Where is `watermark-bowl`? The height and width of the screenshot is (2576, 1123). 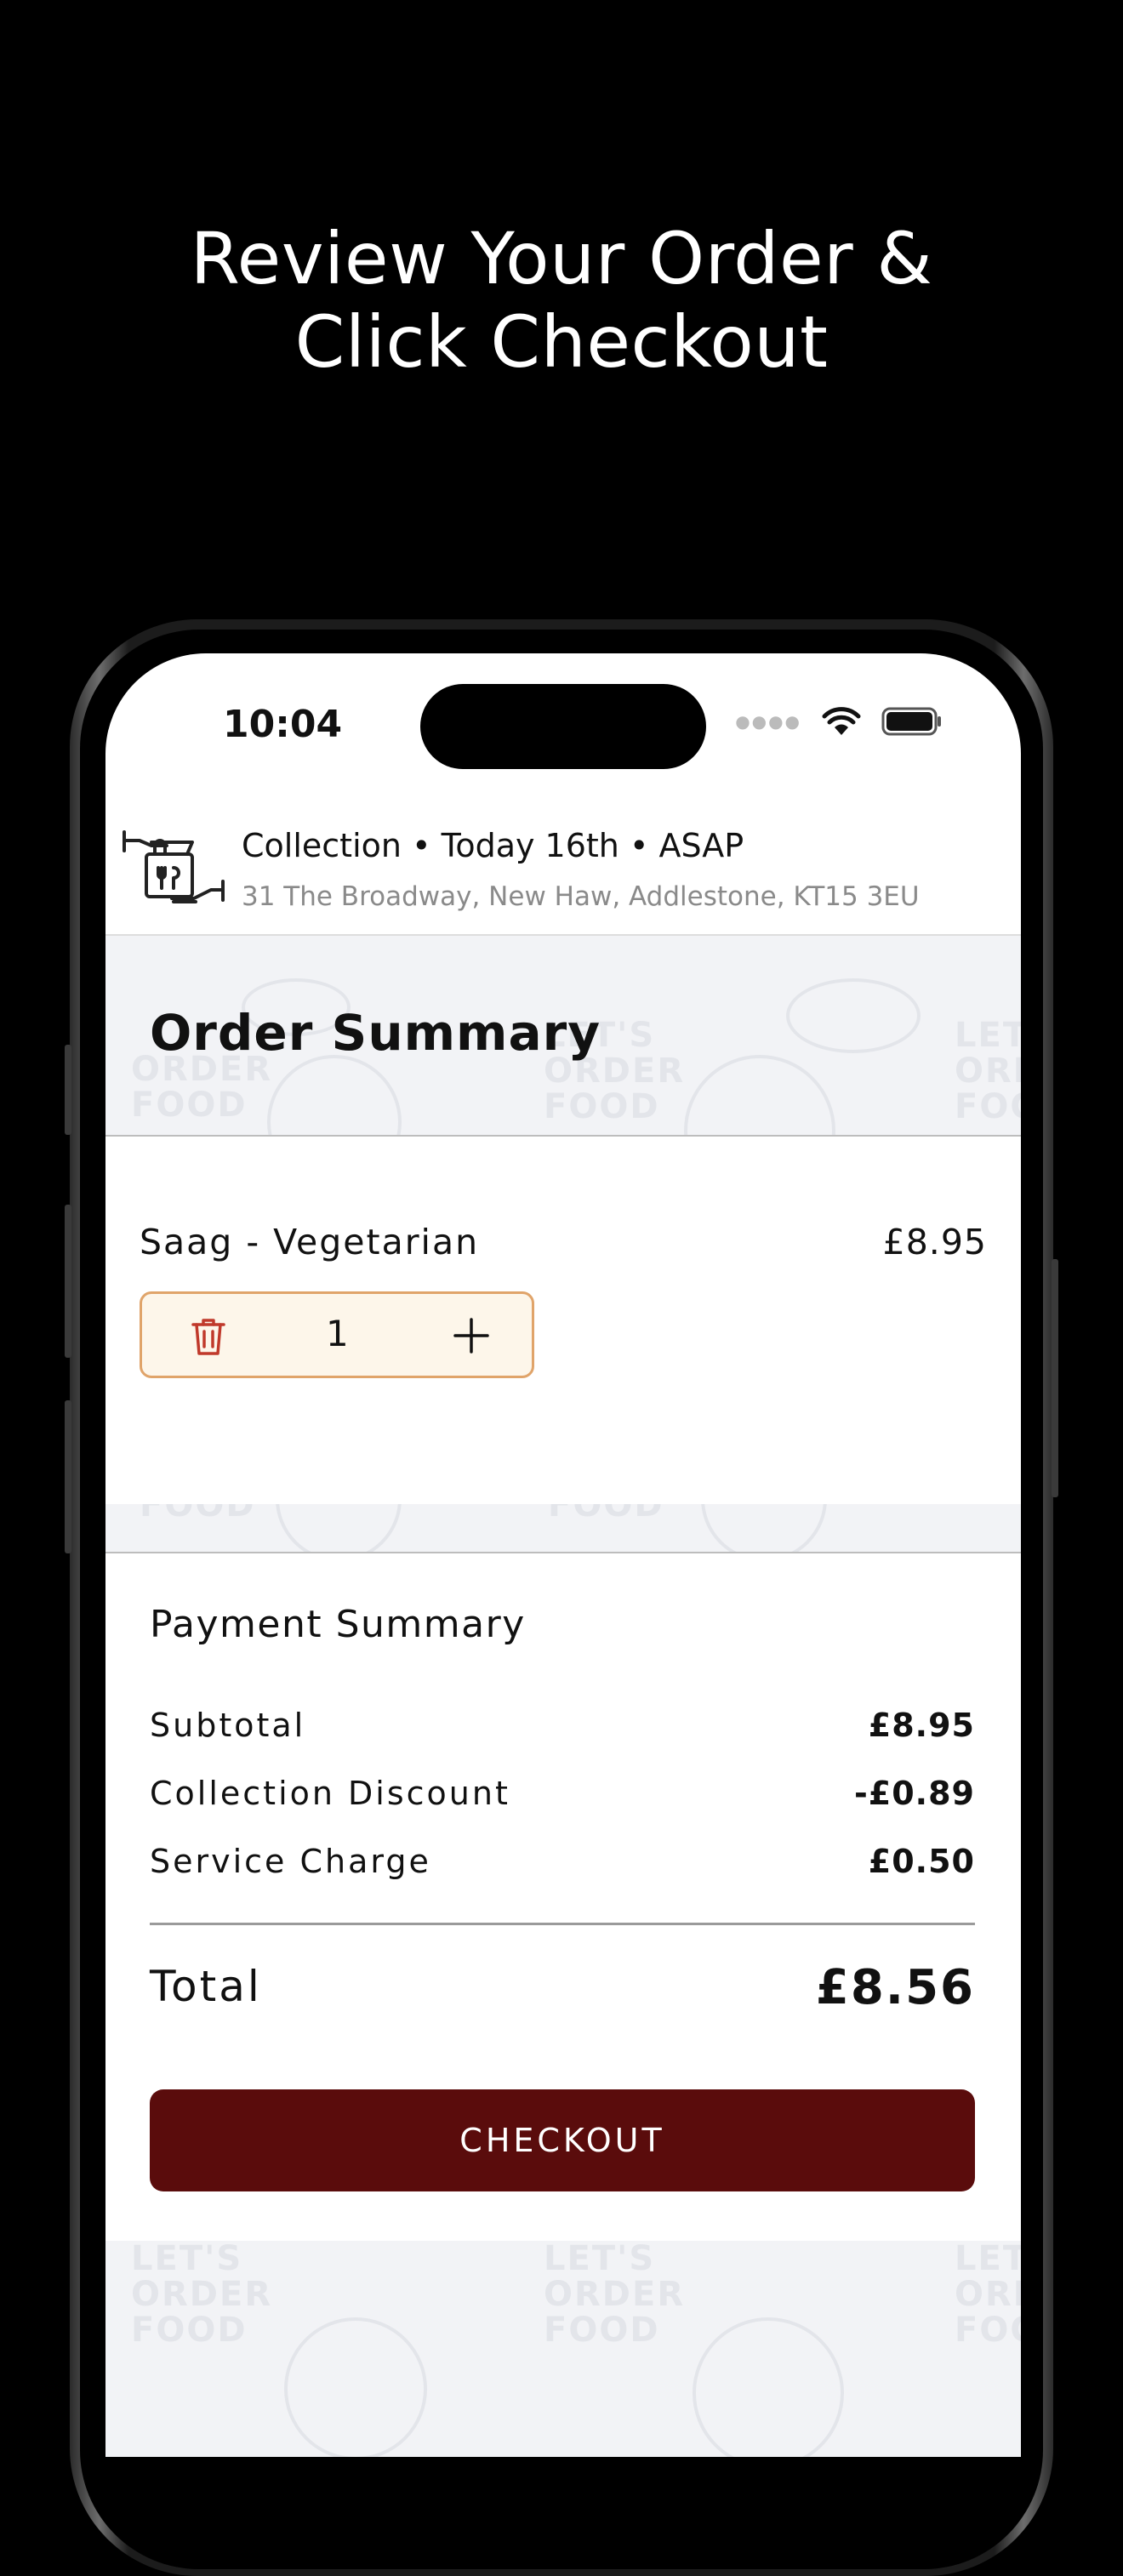
watermark-bowl is located at coordinates (853, 1015).